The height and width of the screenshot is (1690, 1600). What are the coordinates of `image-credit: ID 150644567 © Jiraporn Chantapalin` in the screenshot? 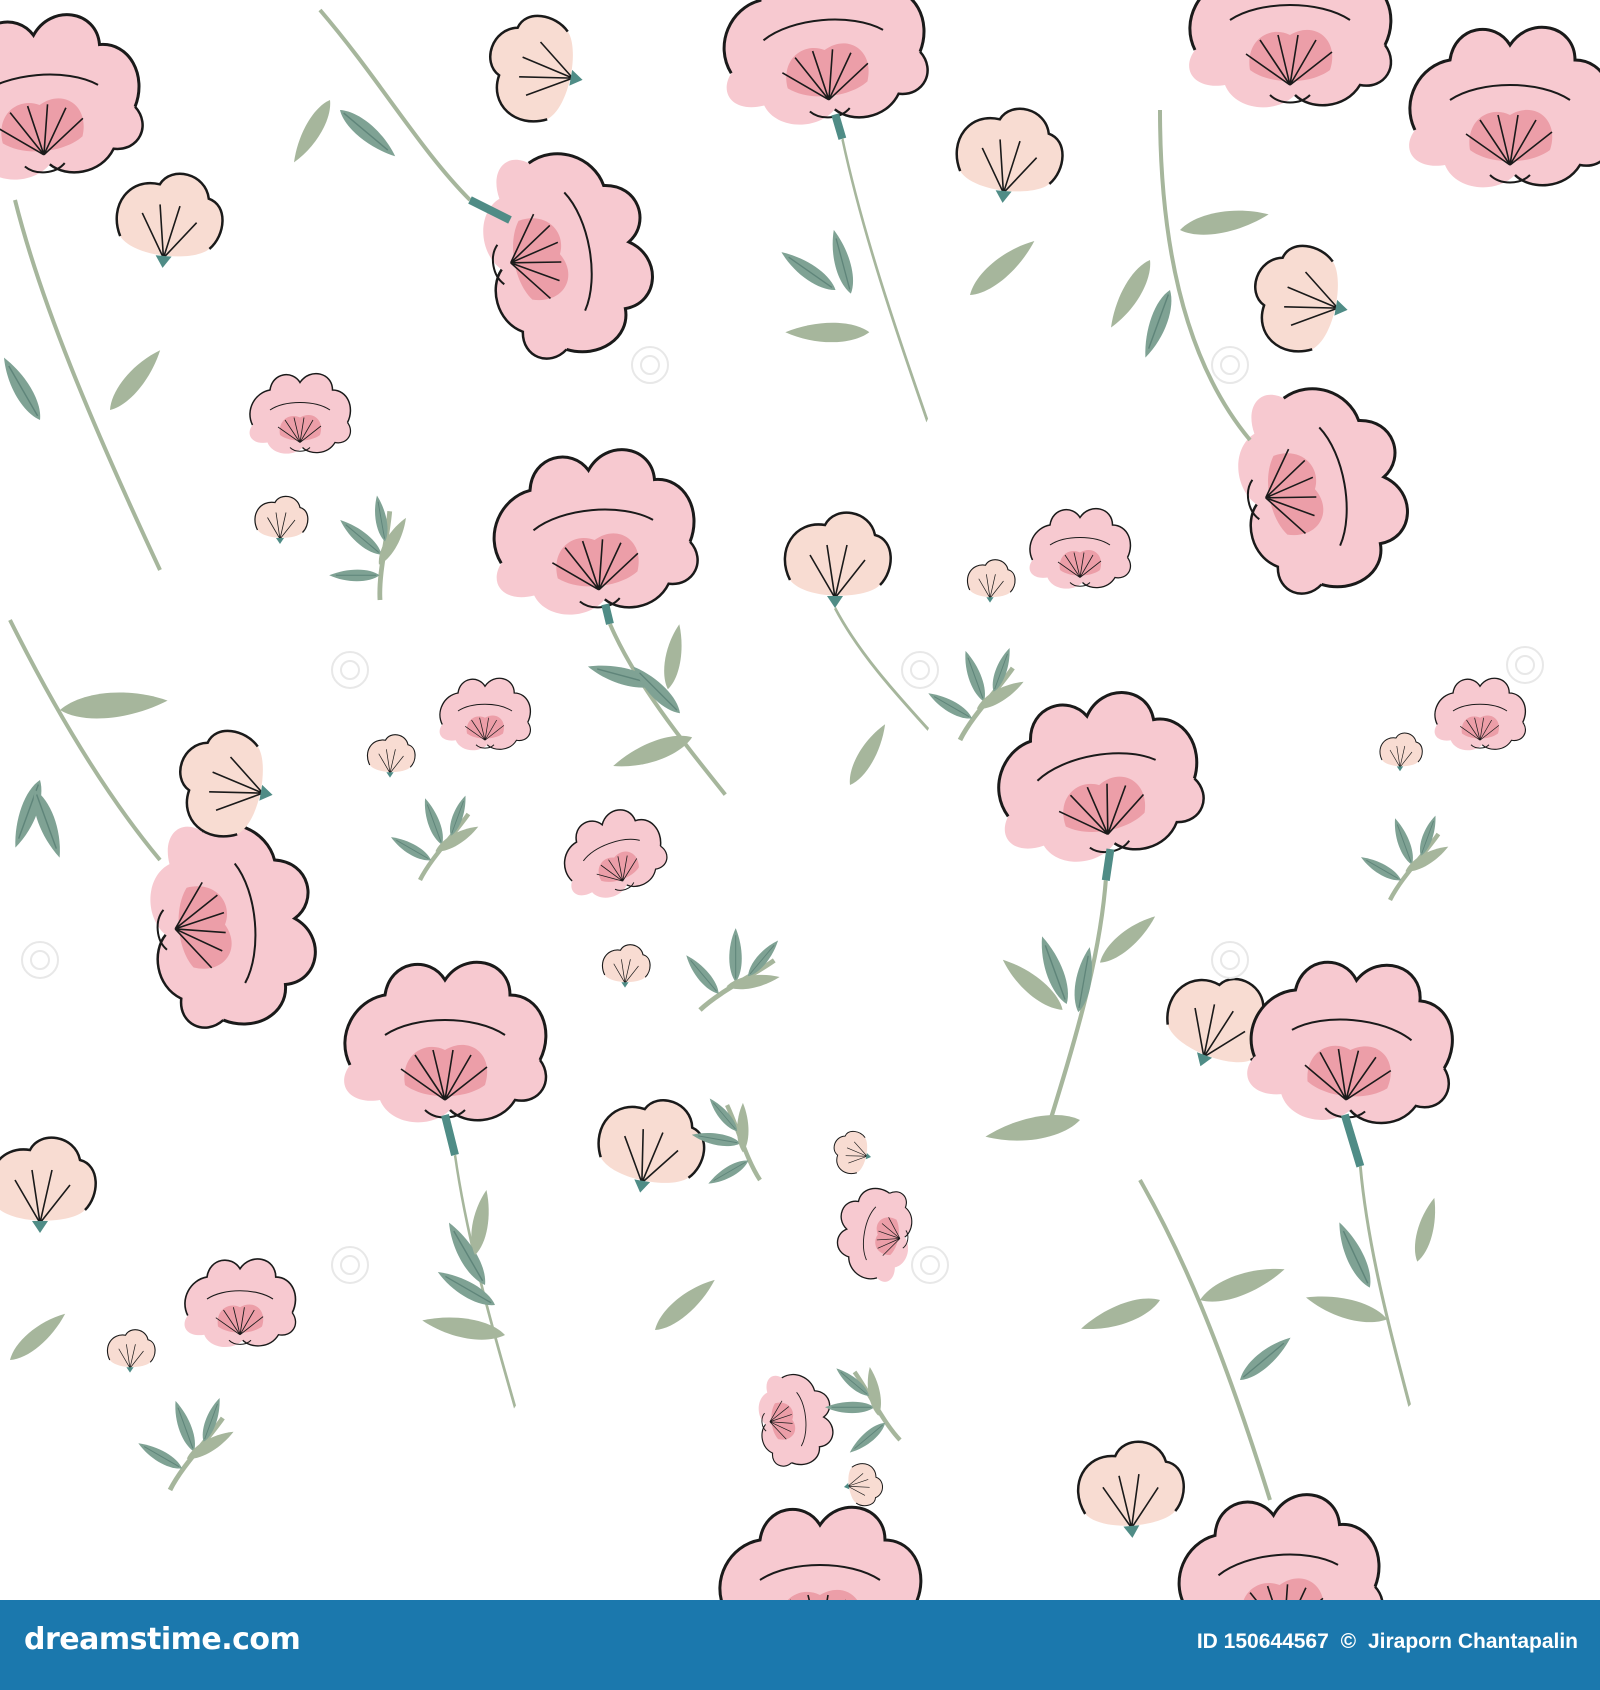 It's located at (1384, 1642).